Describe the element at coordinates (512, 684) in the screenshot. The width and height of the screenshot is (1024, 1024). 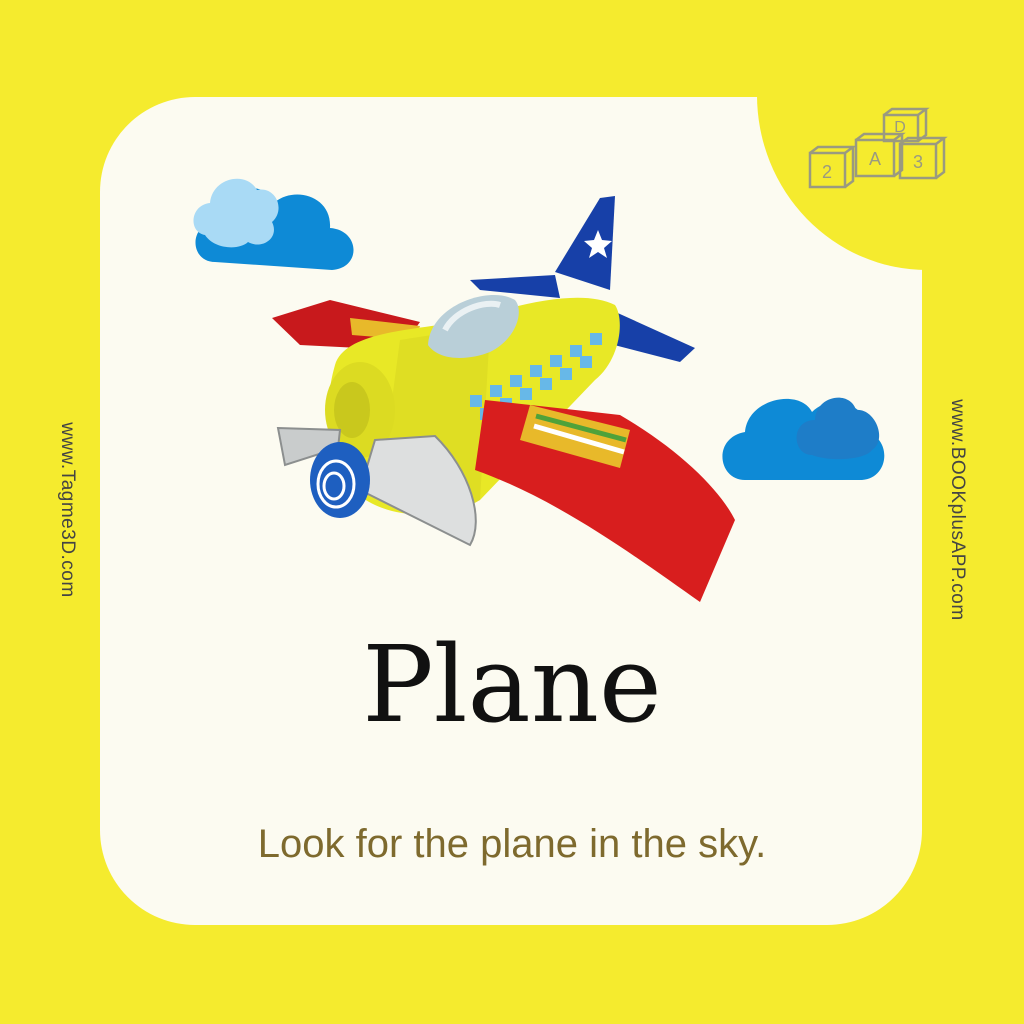
I see `word-title: Plane` at that location.